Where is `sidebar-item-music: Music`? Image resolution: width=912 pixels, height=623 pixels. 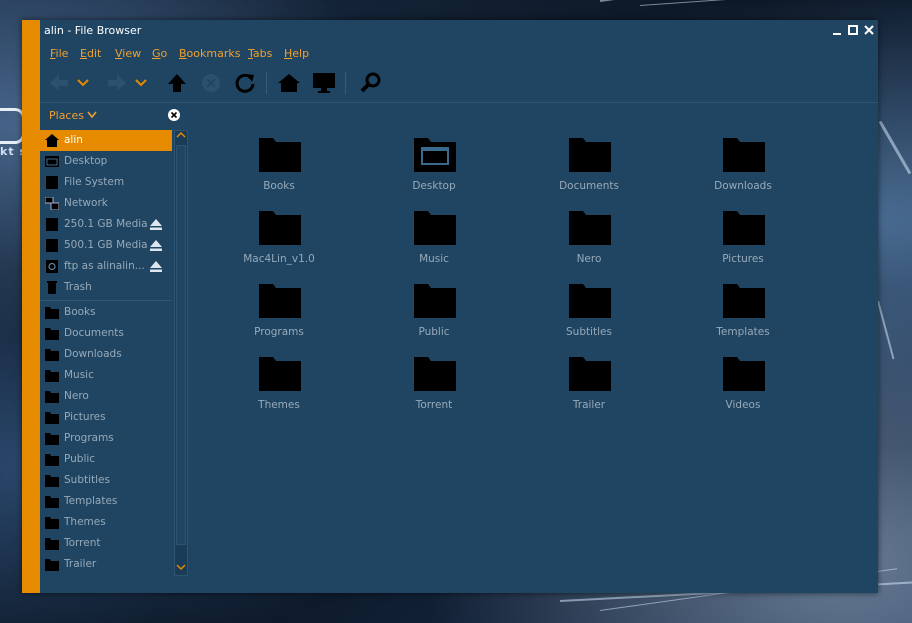 sidebar-item-music: Music is located at coordinates (106, 375).